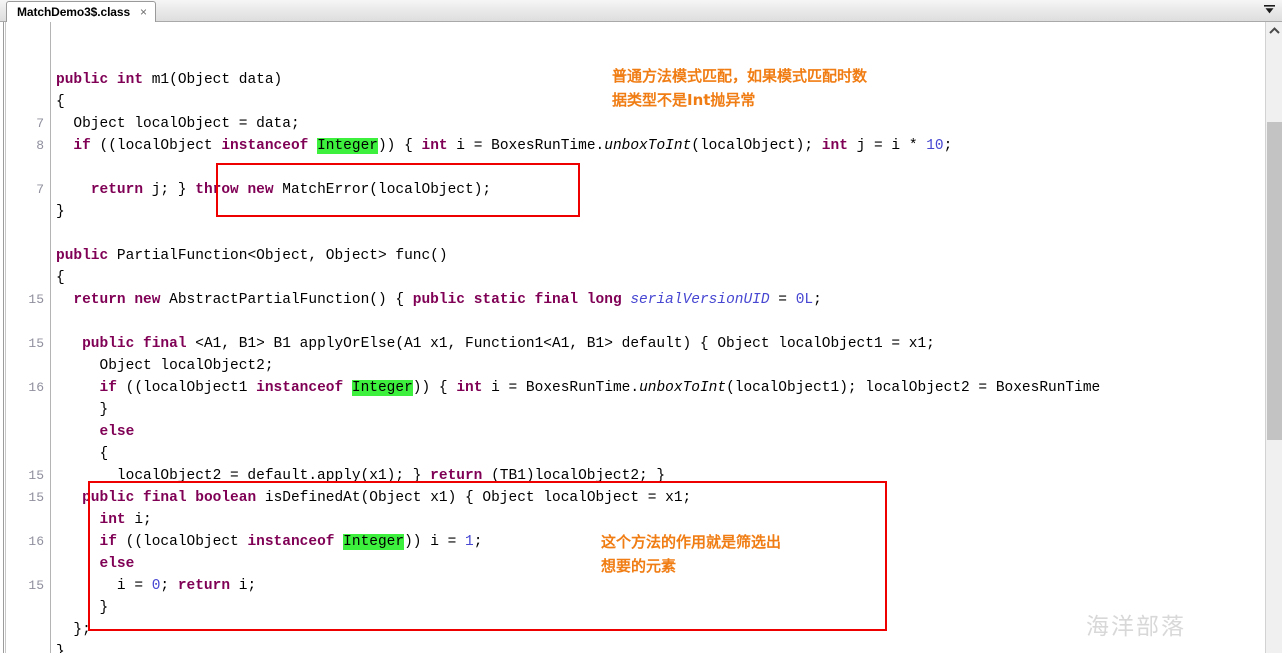 The image size is (1282, 653). I want to click on editor-left-rule, so click(3, 337).